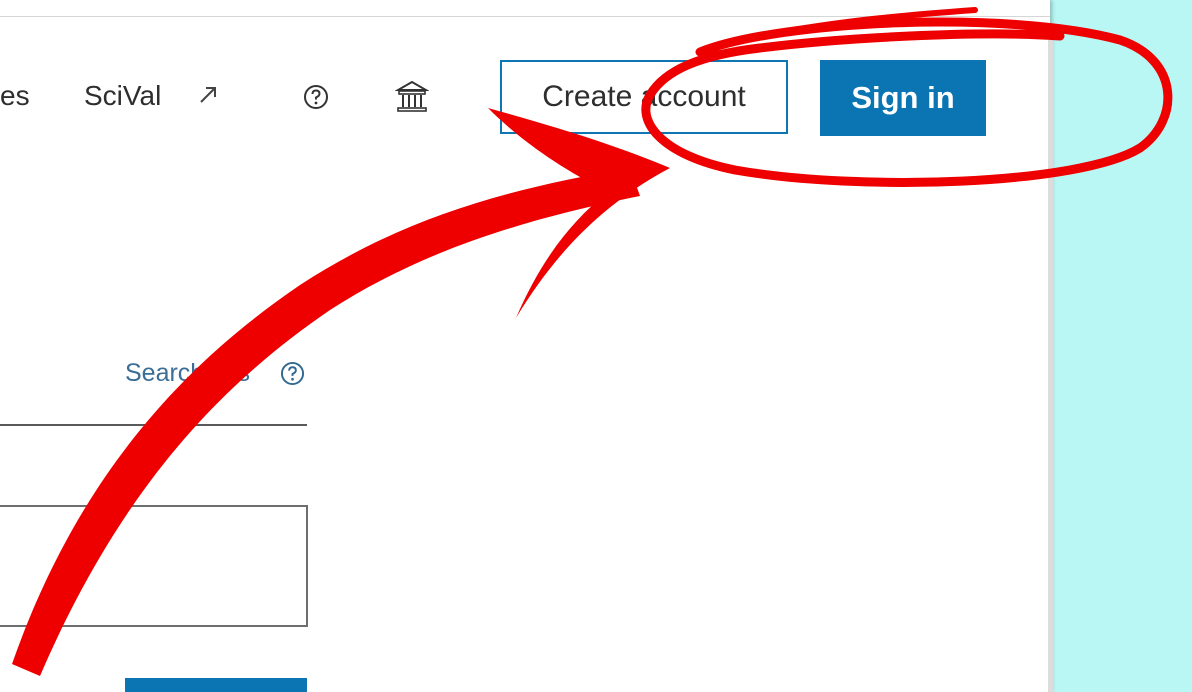  What do you see at coordinates (292, 373) in the screenshot?
I see `search-tips-help-icon` at bounding box center [292, 373].